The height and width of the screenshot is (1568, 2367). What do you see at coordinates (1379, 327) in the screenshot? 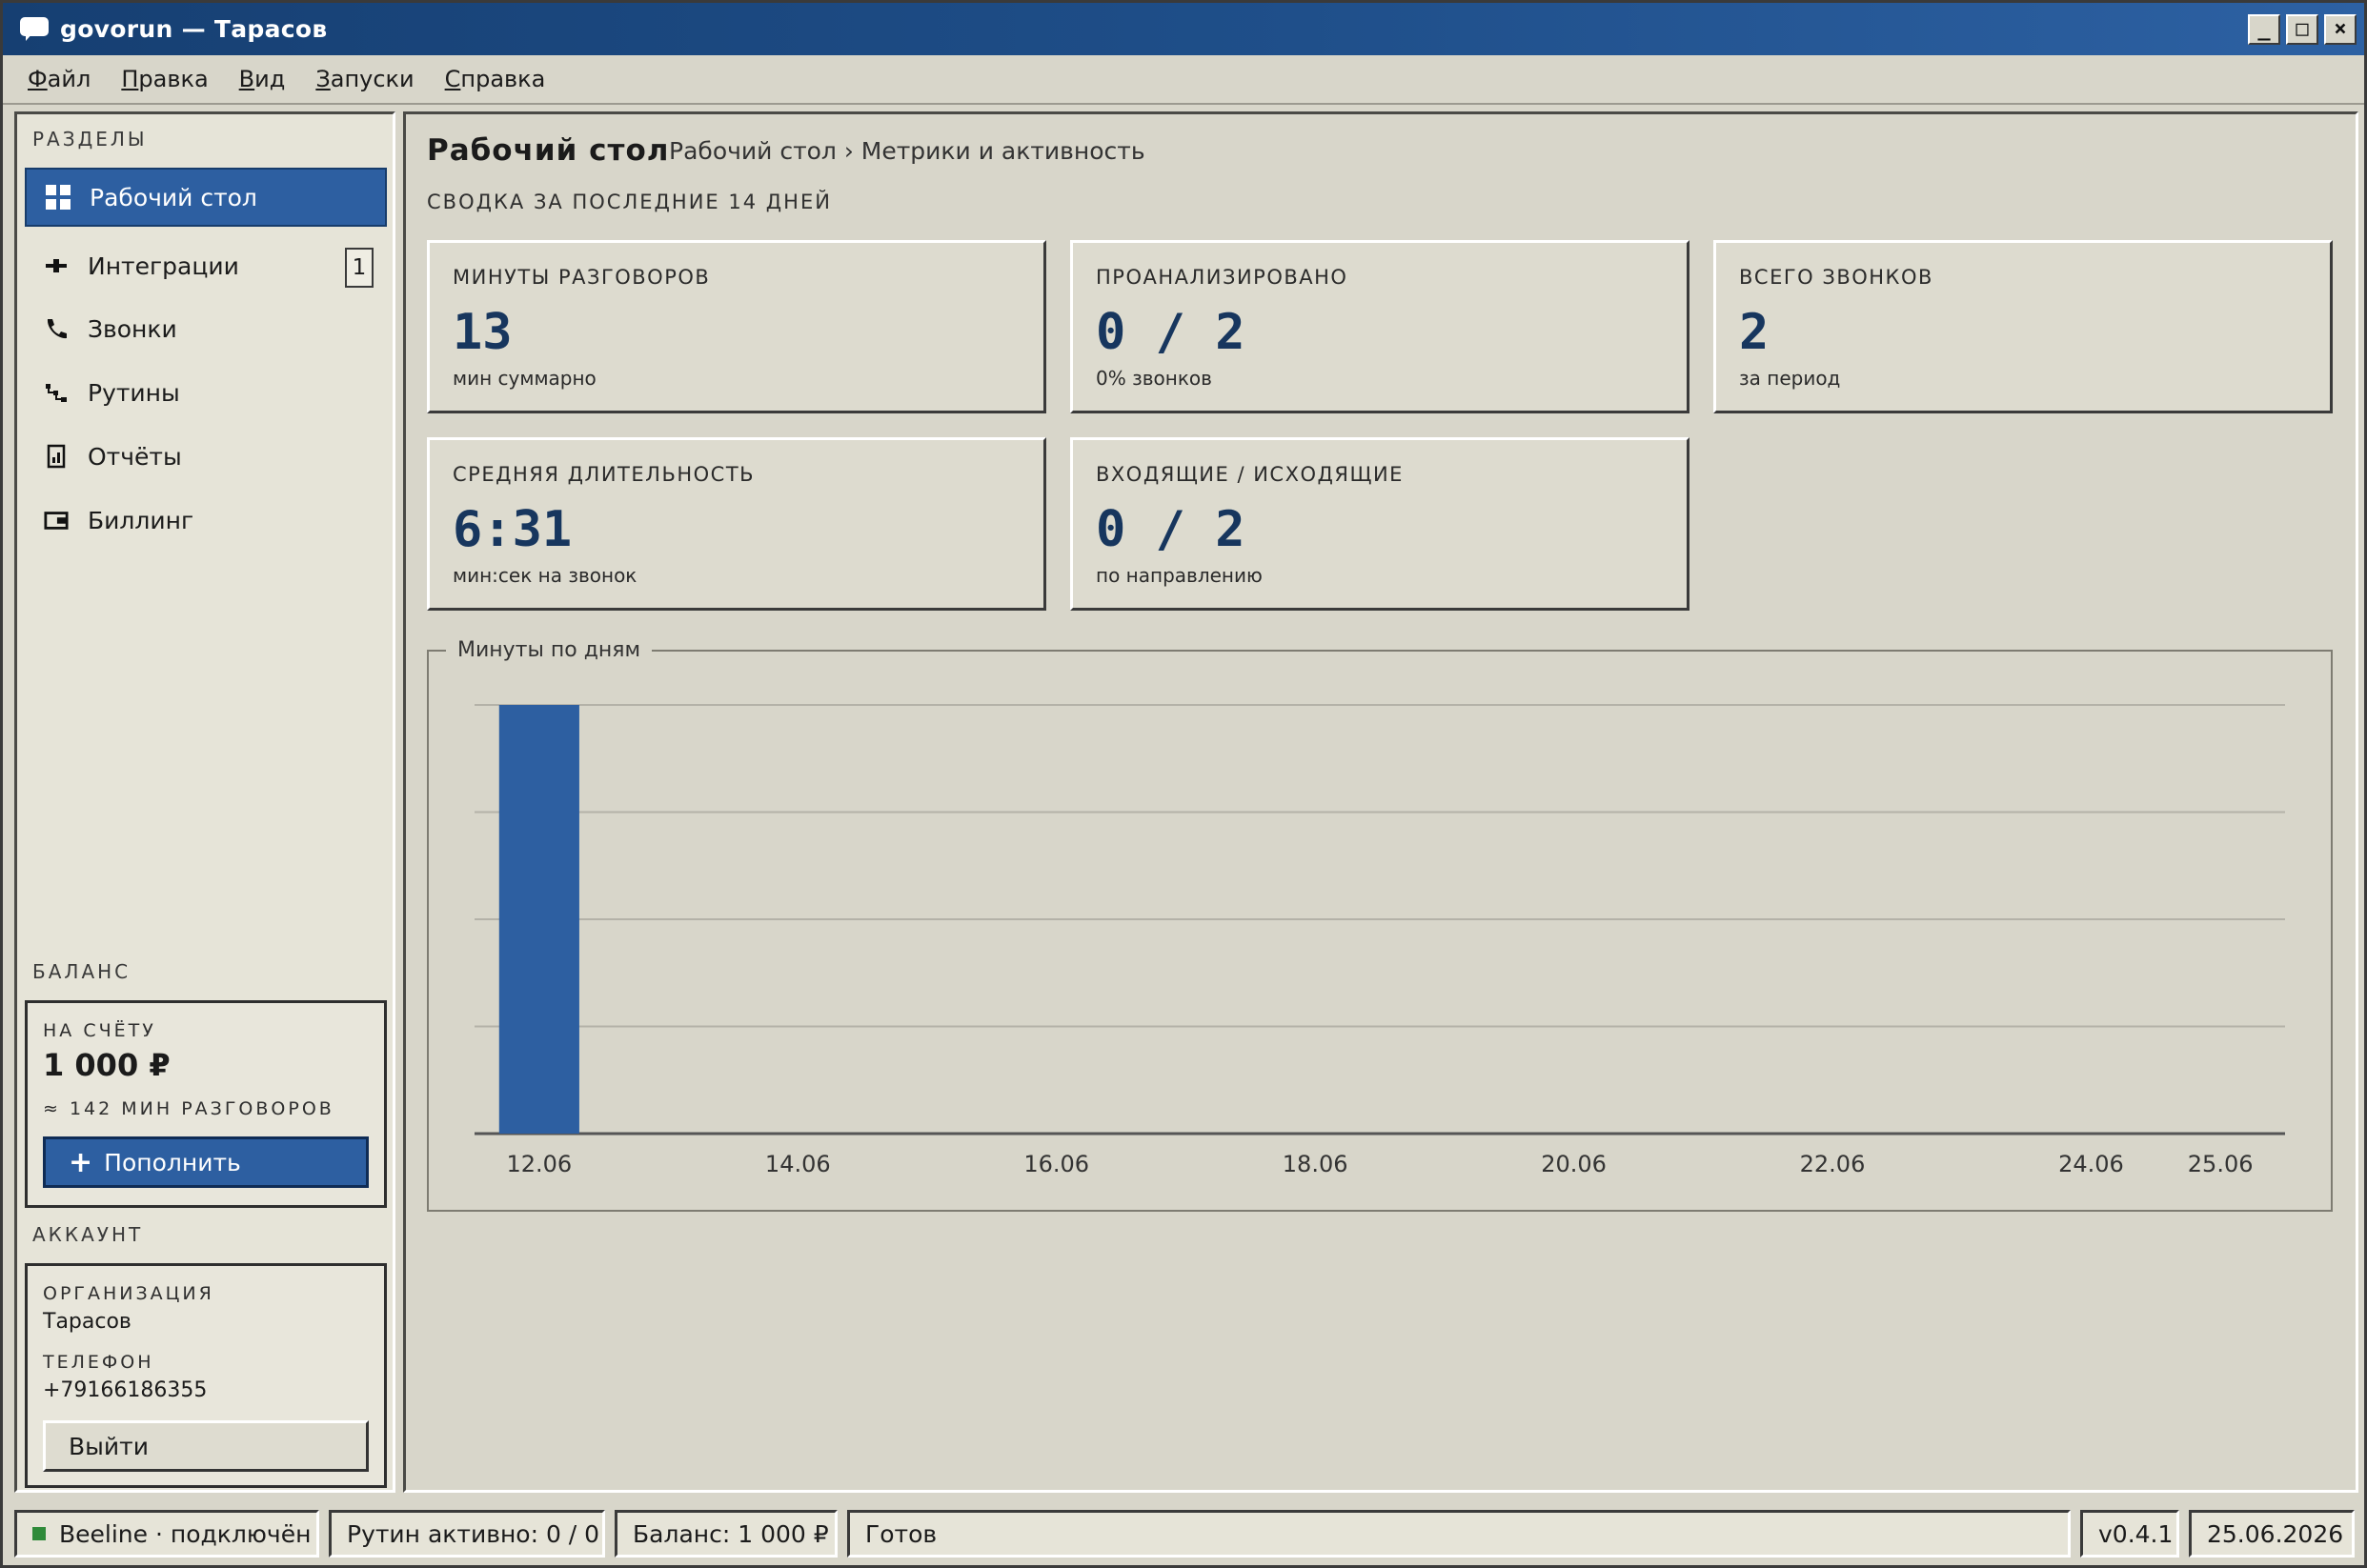
I see `metric-card-analyzed: ПРОАНАЛИЗИРОВАНО 0 / 2 0% звонков` at bounding box center [1379, 327].